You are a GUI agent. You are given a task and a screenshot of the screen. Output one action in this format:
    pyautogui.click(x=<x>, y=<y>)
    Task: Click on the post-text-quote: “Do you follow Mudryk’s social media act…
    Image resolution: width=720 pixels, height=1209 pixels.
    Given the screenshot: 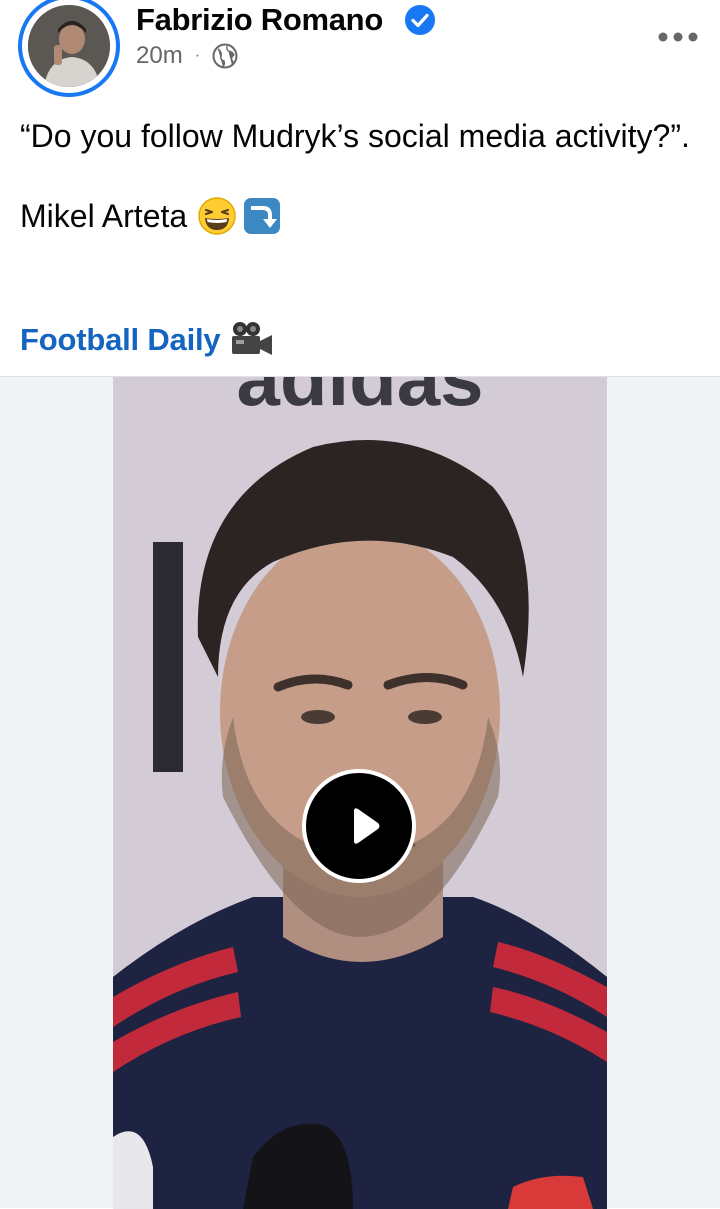 What is the action you would take?
    pyautogui.click(x=355, y=136)
    